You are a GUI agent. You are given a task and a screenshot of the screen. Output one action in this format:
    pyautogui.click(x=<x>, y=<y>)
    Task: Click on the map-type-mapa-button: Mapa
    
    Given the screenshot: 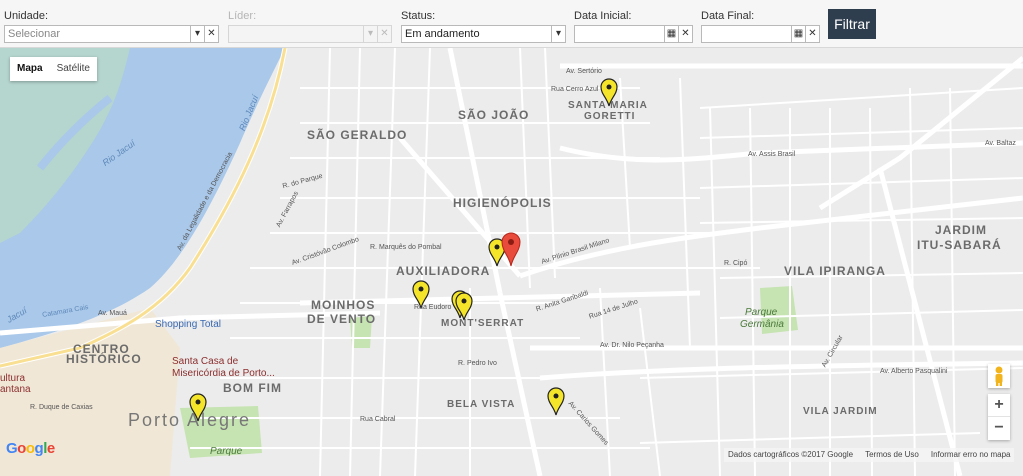 What is the action you would take?
    pyautogui.click(x=30, y=69)
    